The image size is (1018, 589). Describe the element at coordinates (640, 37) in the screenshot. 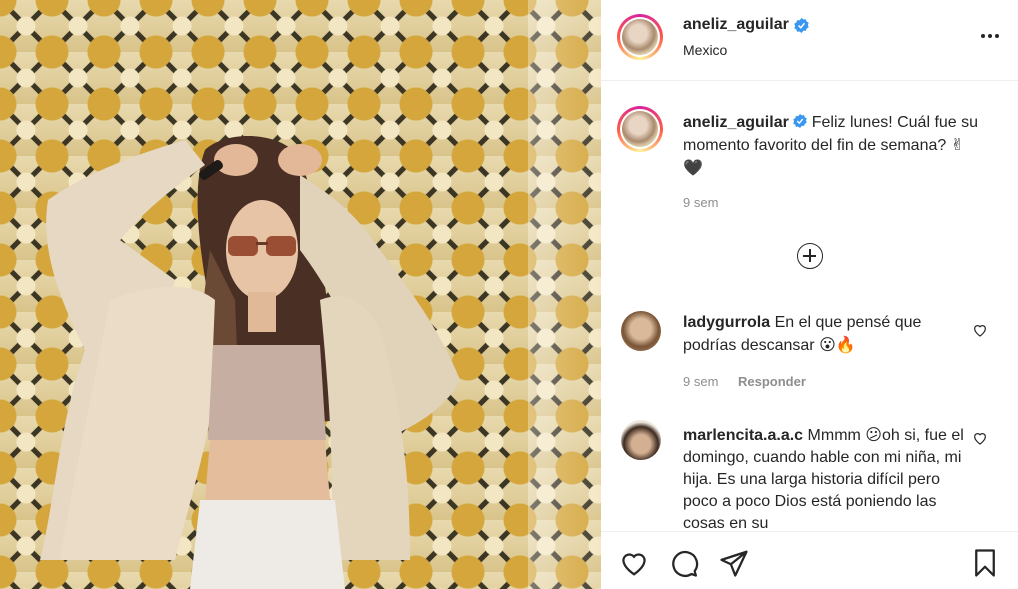

I see `author-avatar` at that location.